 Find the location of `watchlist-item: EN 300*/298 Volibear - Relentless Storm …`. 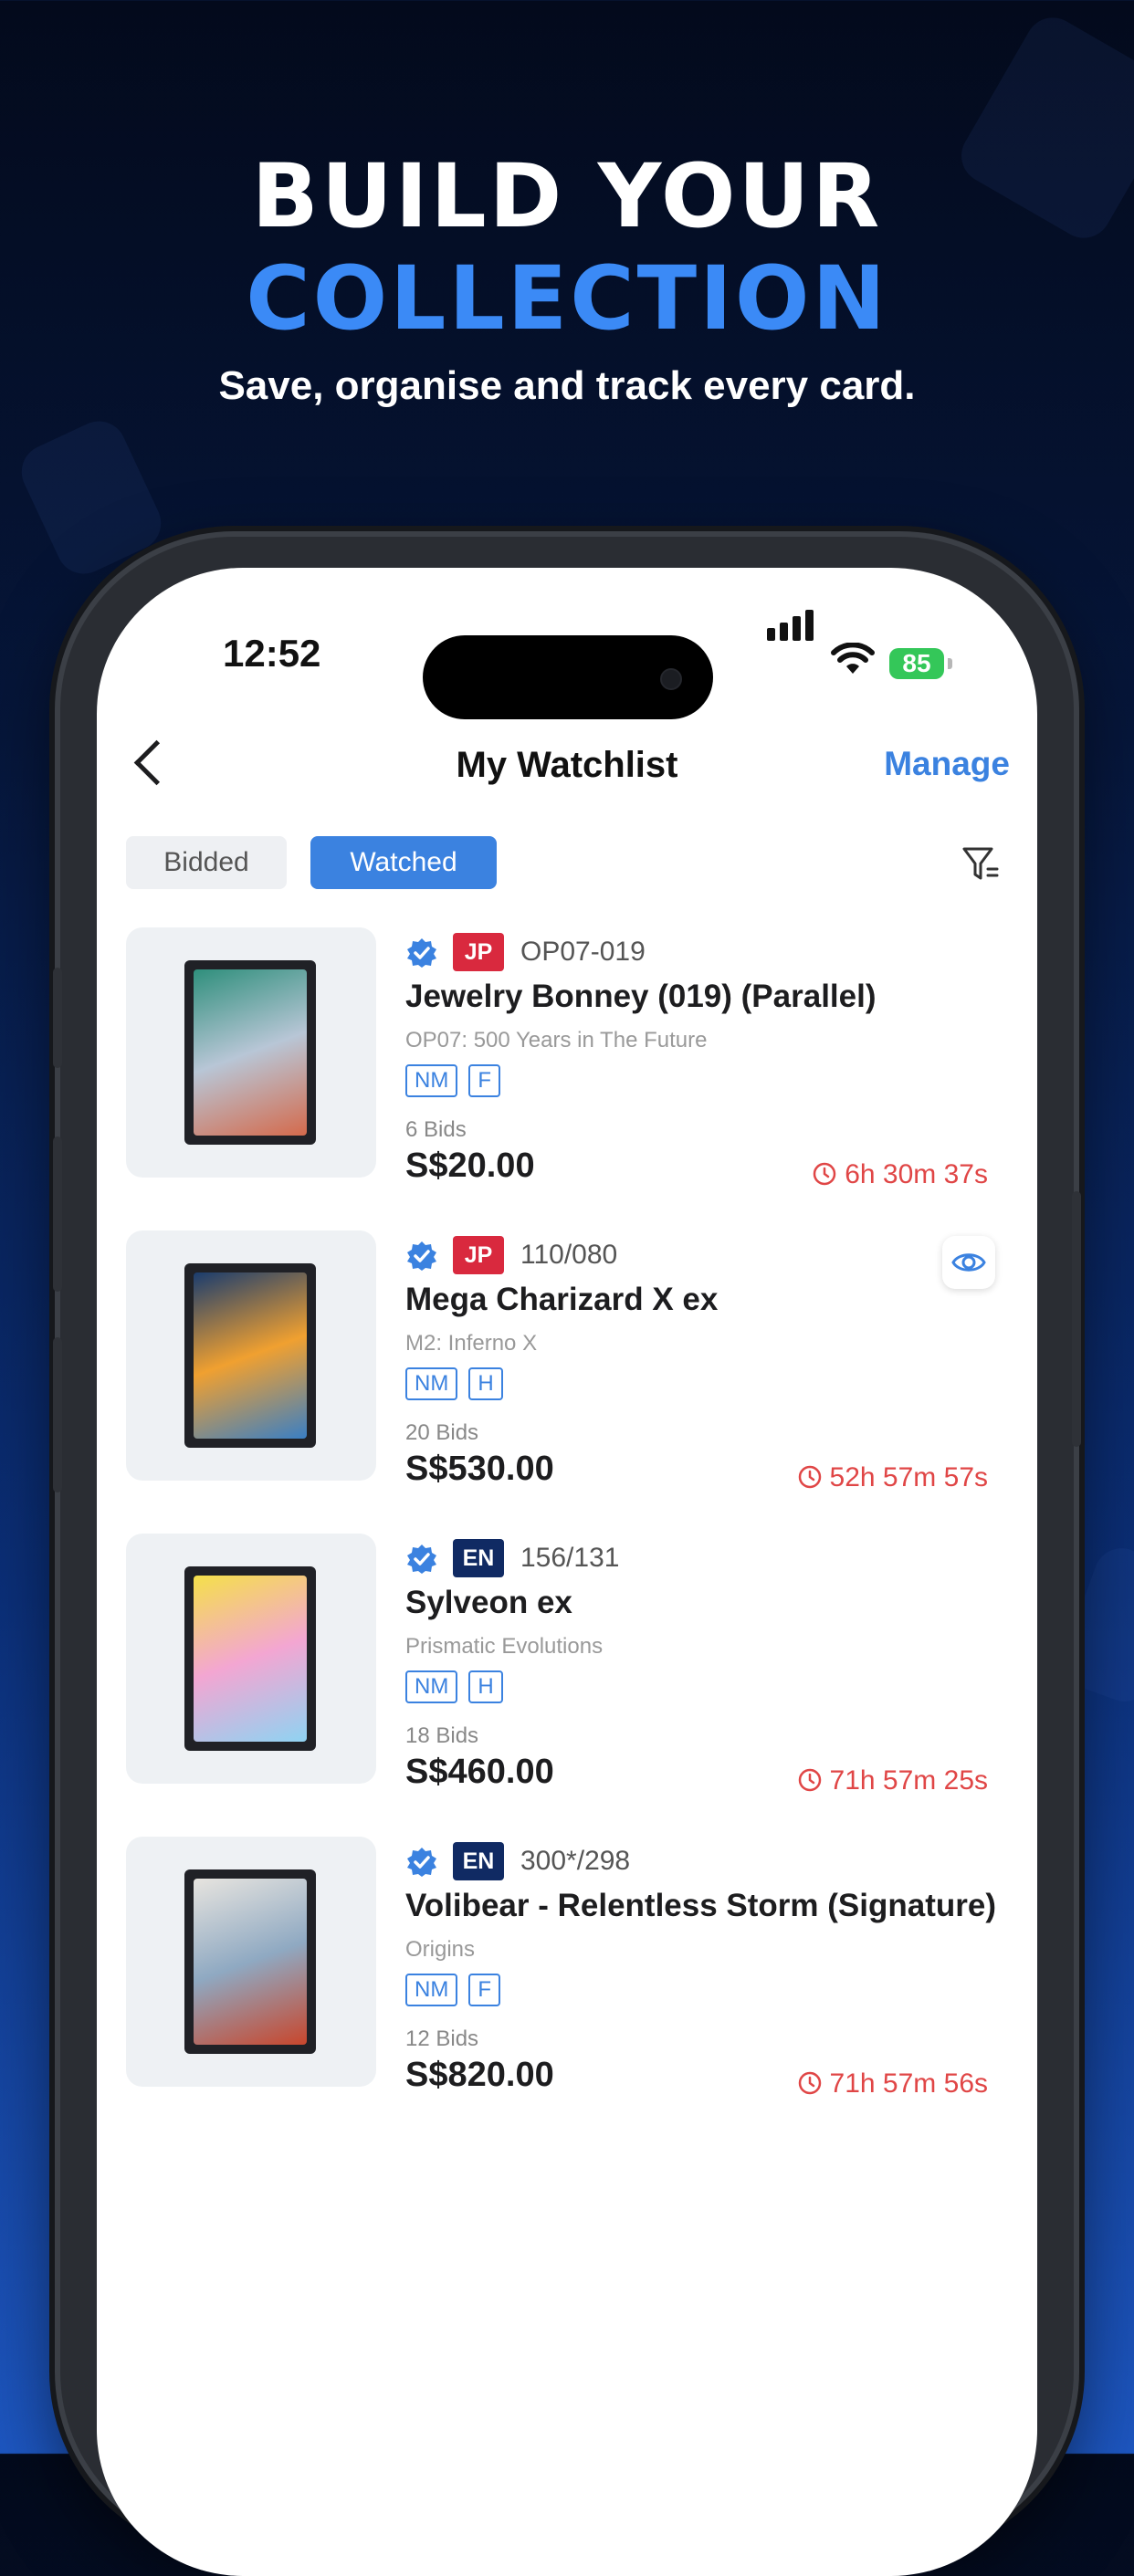

watchlist-item: EN 300*/298 Volibear - Relentless Storm … is located at coordinates (564, 1974).